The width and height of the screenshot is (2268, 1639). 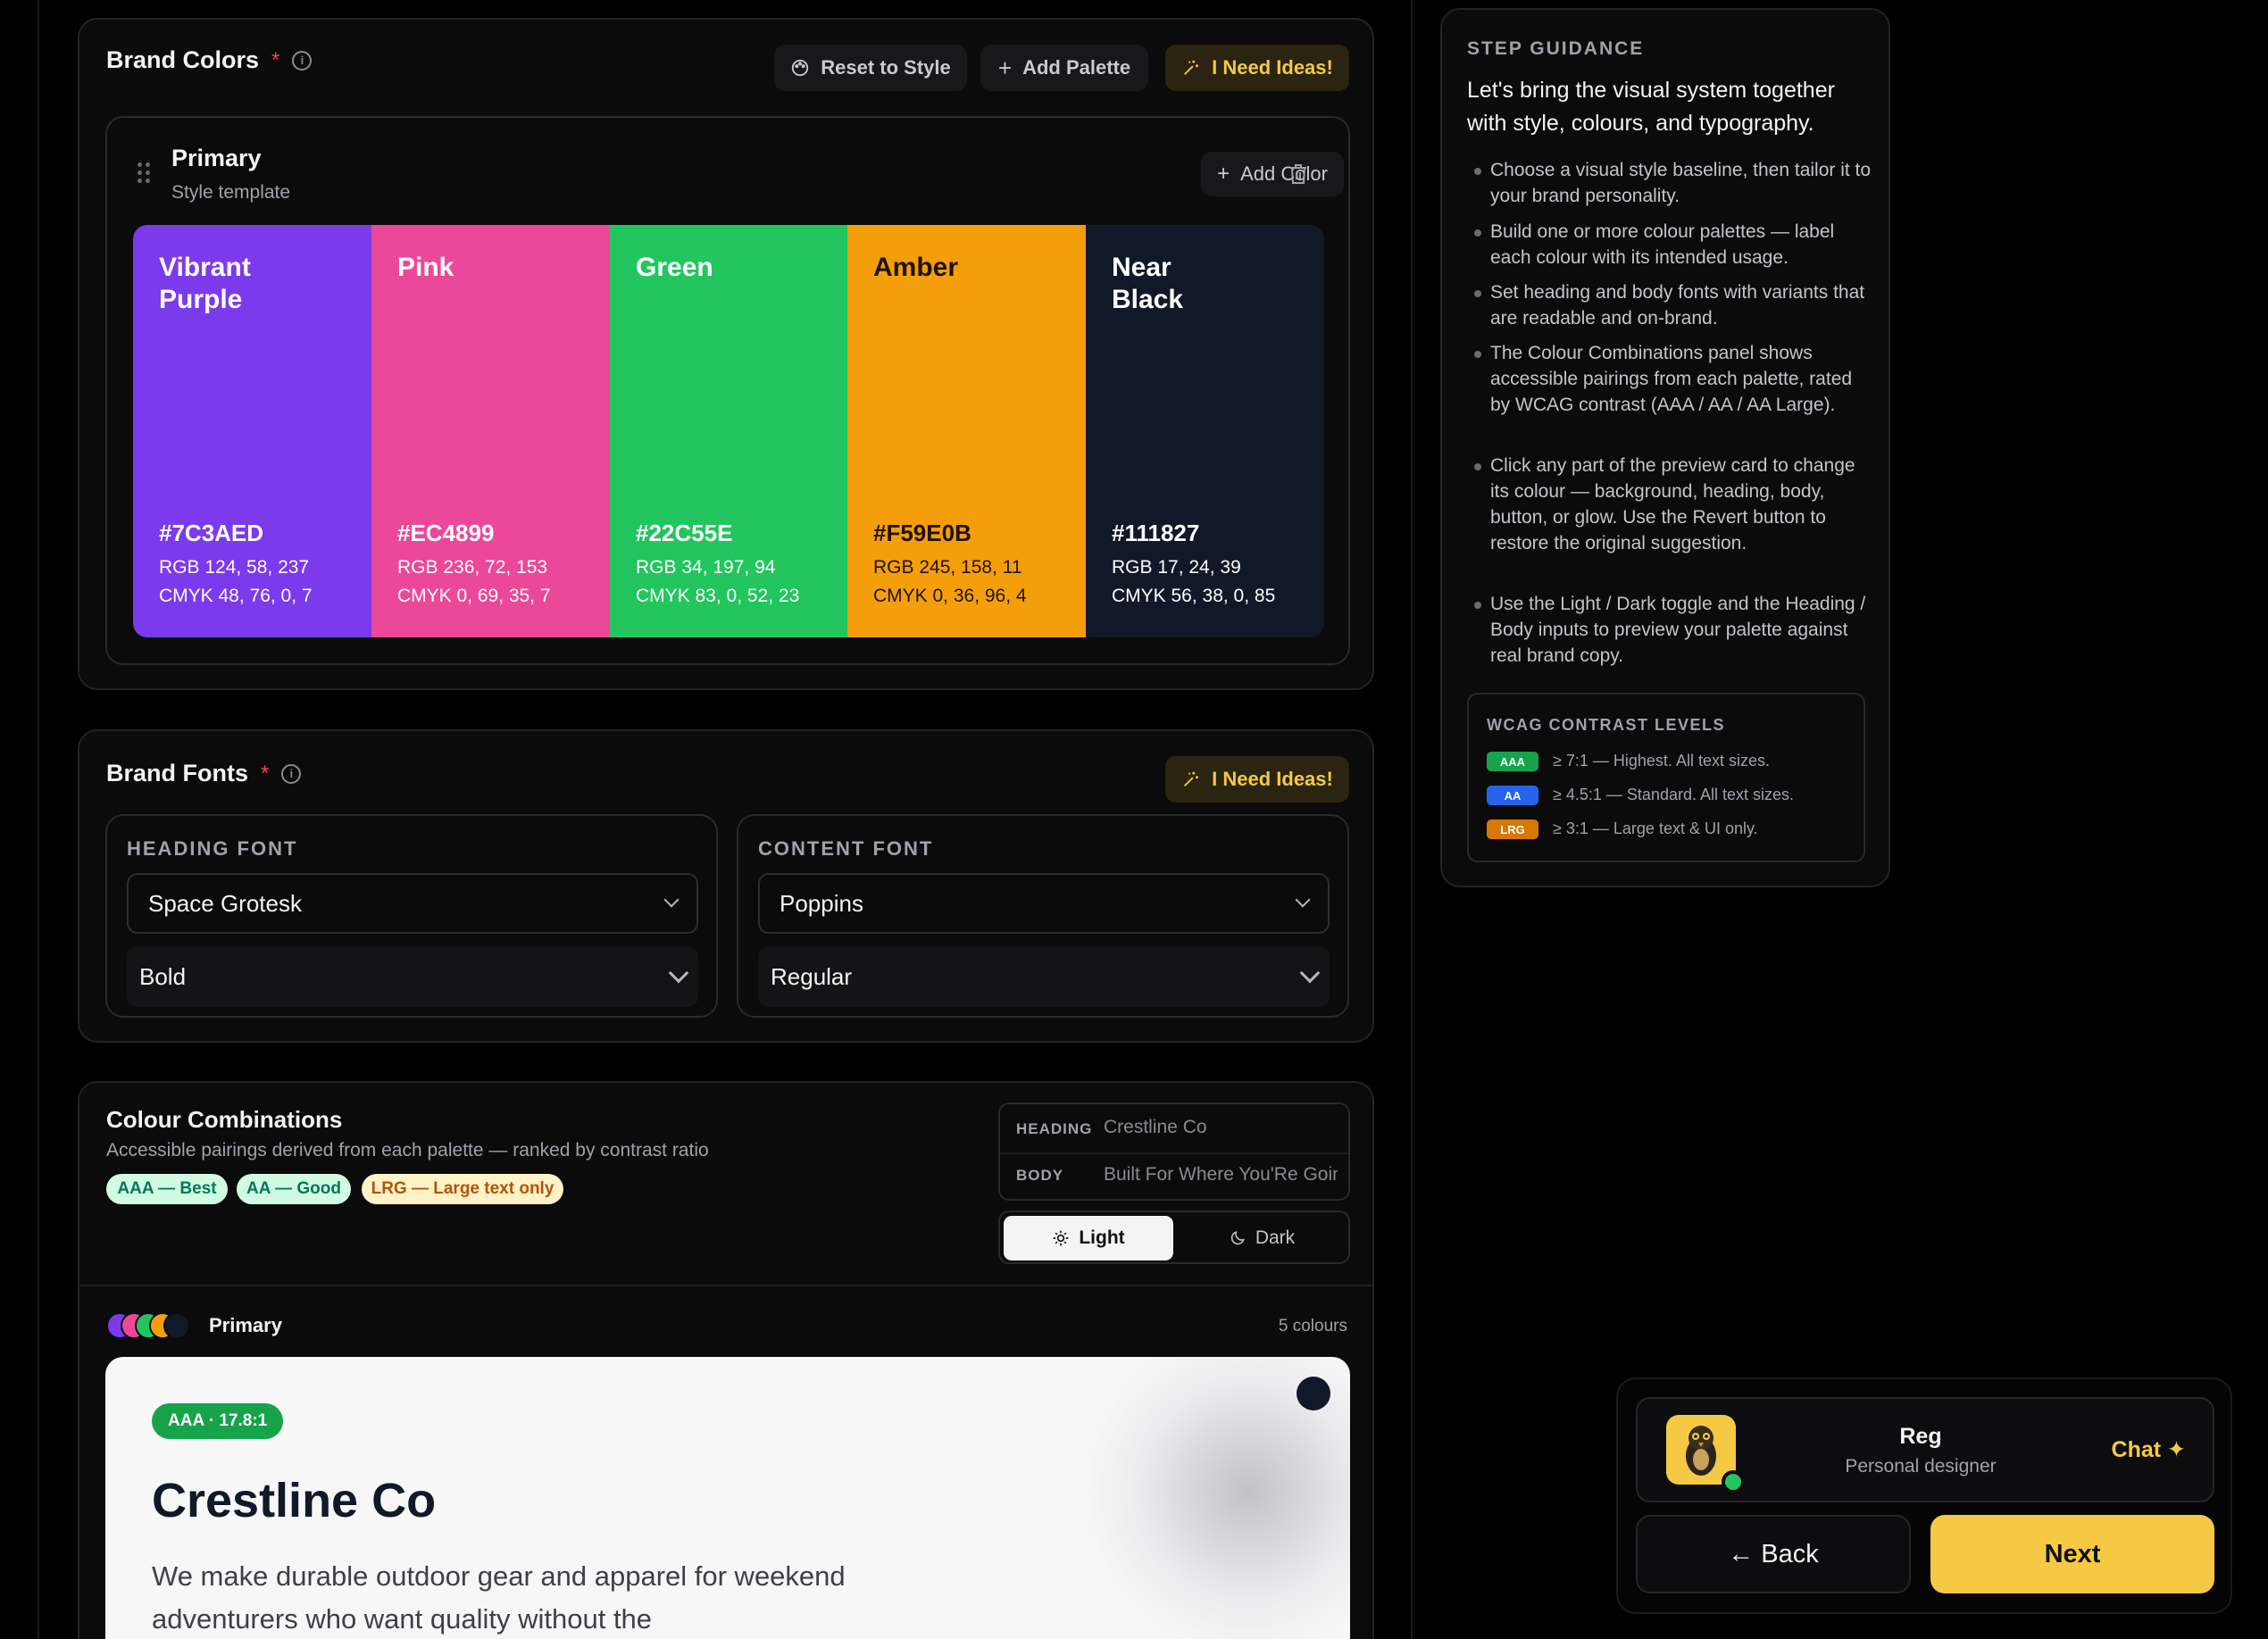 What do you see at coordinates (1655, 828) in the screenshot?
I see `wcag-text-lrg: ≥ 3:1 — Large text & UI only.` at bounding box center [1655, 828].